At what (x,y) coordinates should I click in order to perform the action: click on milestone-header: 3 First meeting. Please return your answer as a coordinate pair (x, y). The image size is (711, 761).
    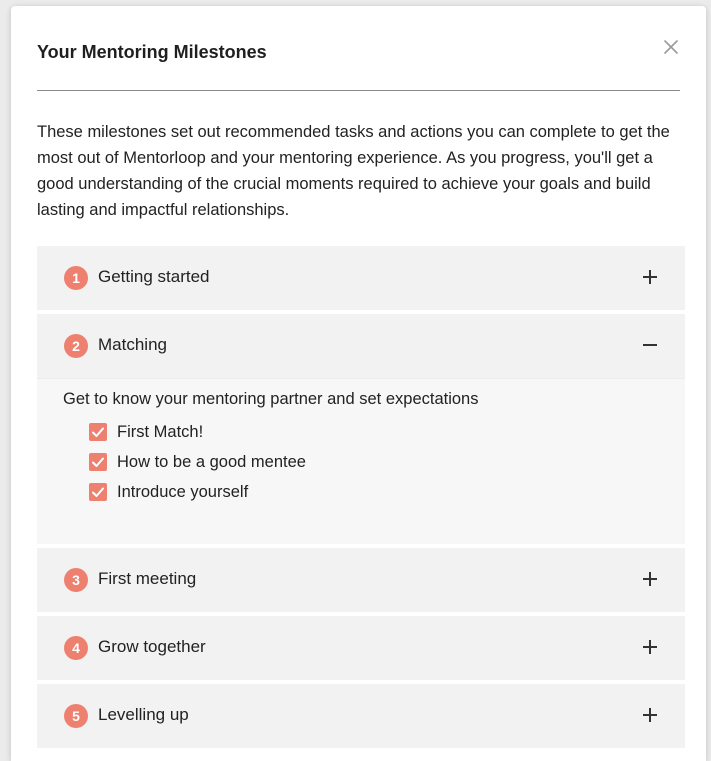
    Looking at the image, I should click on (361, 580).